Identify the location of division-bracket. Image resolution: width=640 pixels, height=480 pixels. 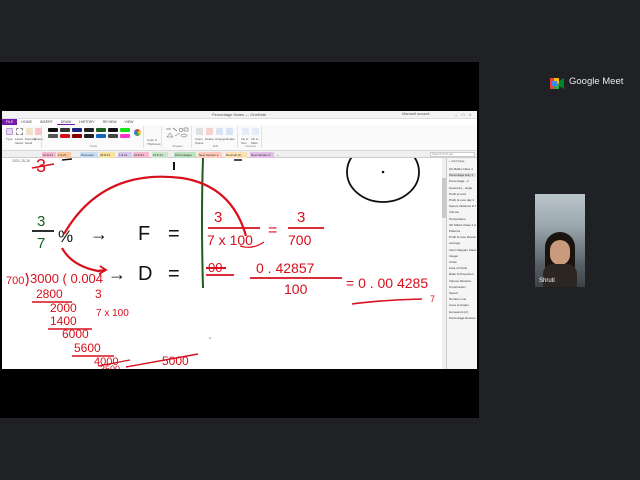
(27, 279).